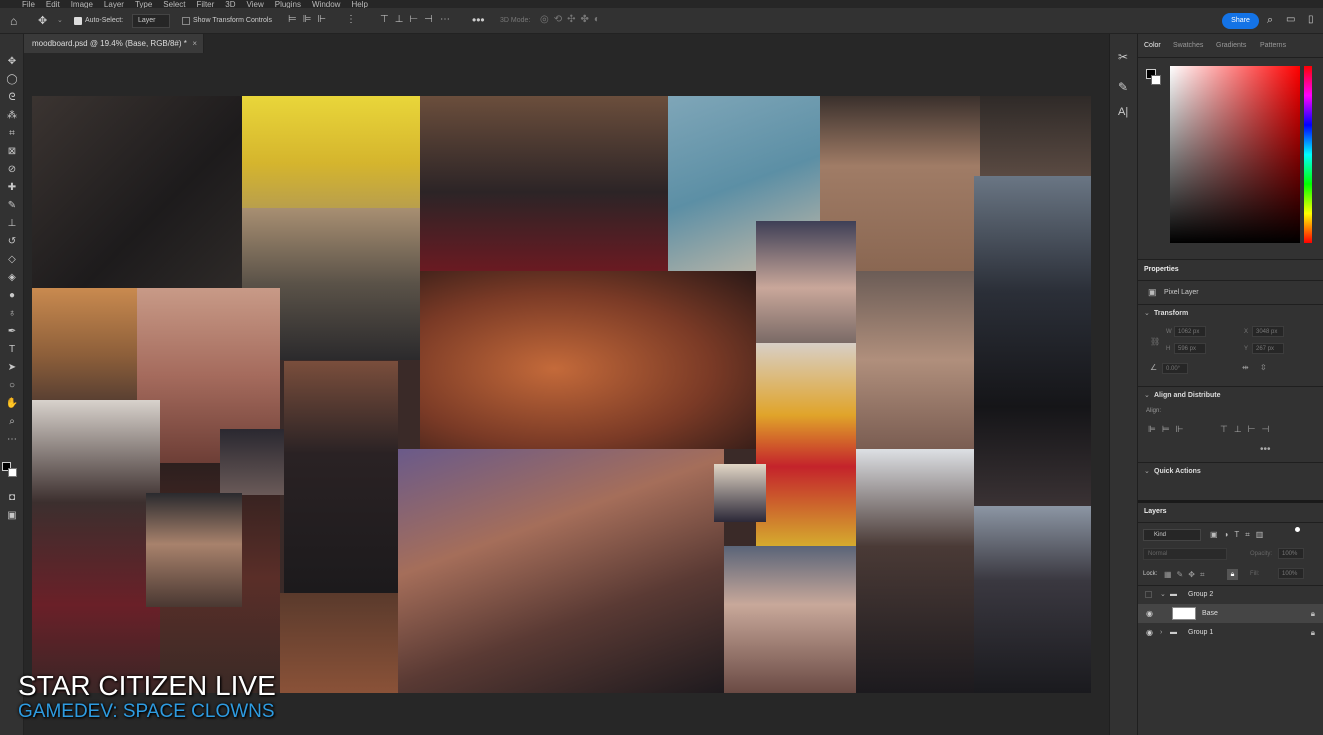 The width and height of the screenshot is (1323, 735). I want to click on healing-brush-tool-icon: ✚, so click(12, 188).